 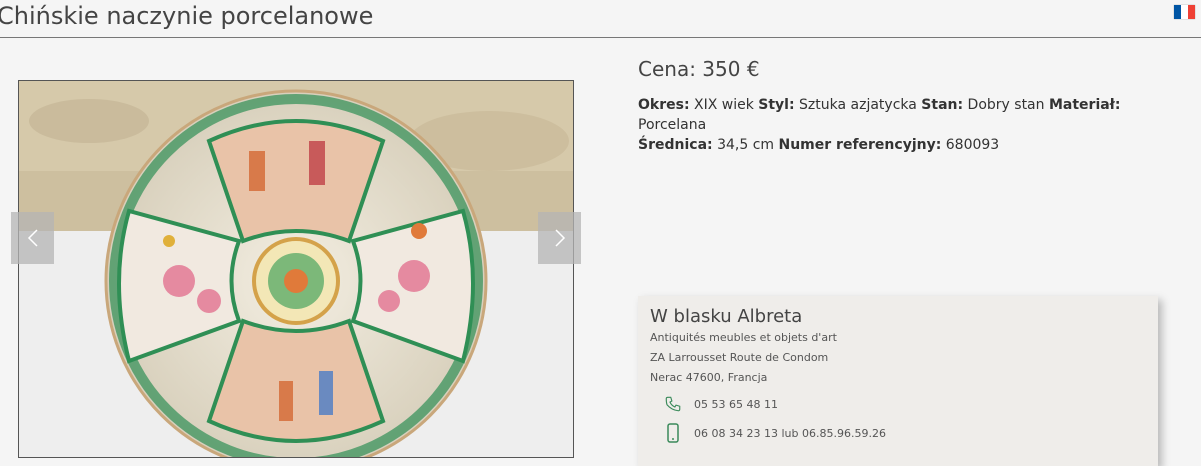 I want to click on dealer-tagline: Antiquités meubles et objets d'art, so click(x=743, y=337).